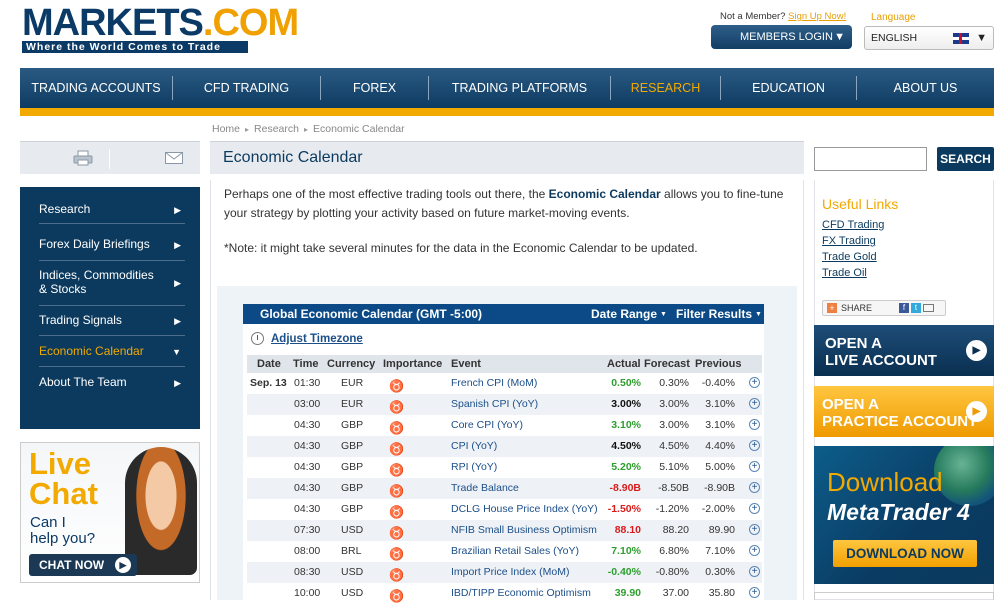 This screenshot has height=604, width=1002. What do you see at coordinates (359, 129) in the screenshot?
I see `breadcrumb-current: Economic Calendar` at bounding box center [359, 129].